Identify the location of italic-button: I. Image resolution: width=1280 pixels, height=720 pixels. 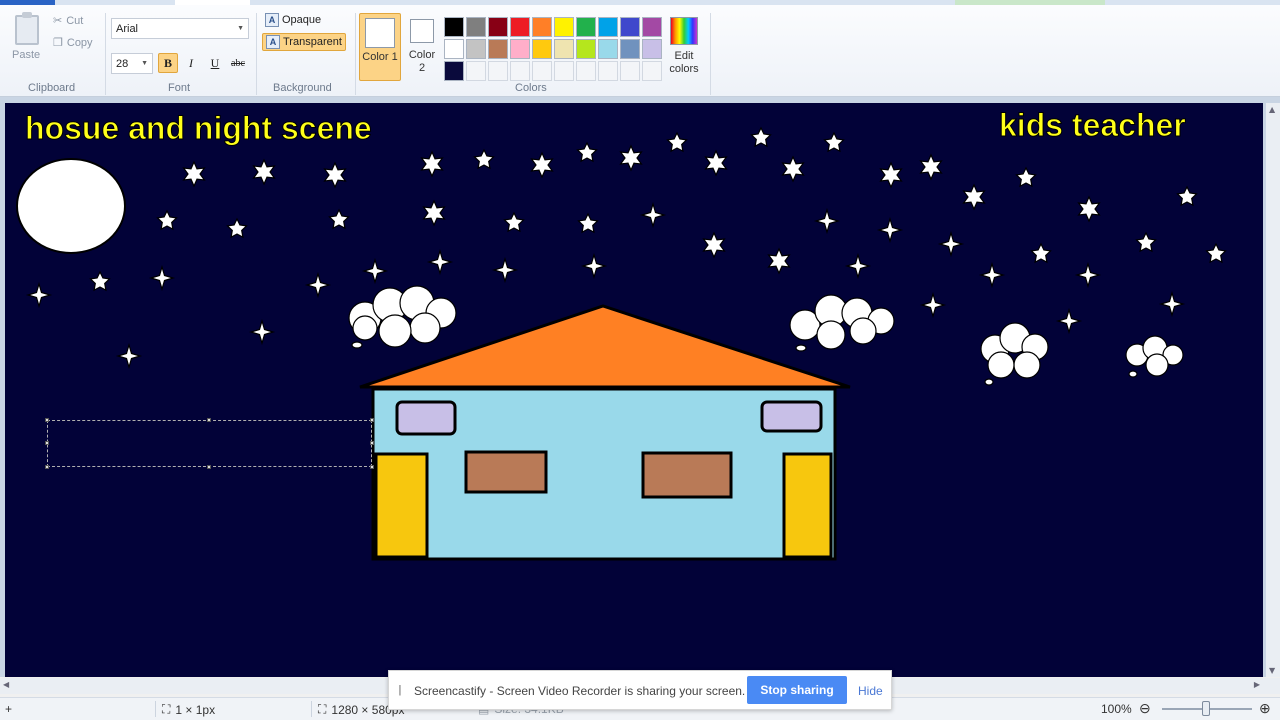
(191, 63).